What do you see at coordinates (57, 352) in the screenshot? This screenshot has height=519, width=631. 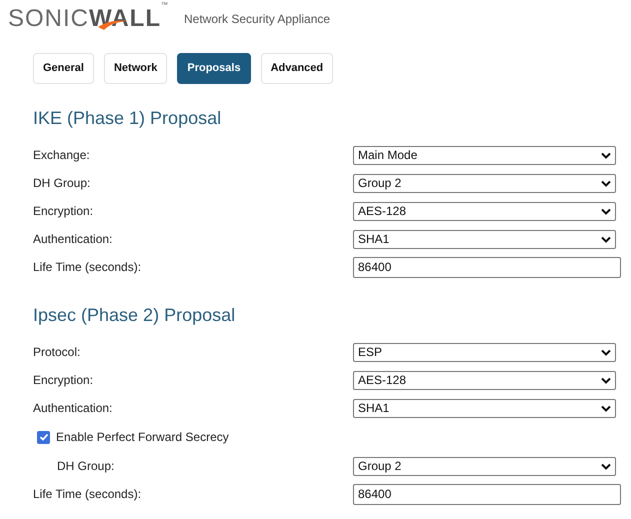 I see `field-label: Protocol:` at bounding box center [57, 352].